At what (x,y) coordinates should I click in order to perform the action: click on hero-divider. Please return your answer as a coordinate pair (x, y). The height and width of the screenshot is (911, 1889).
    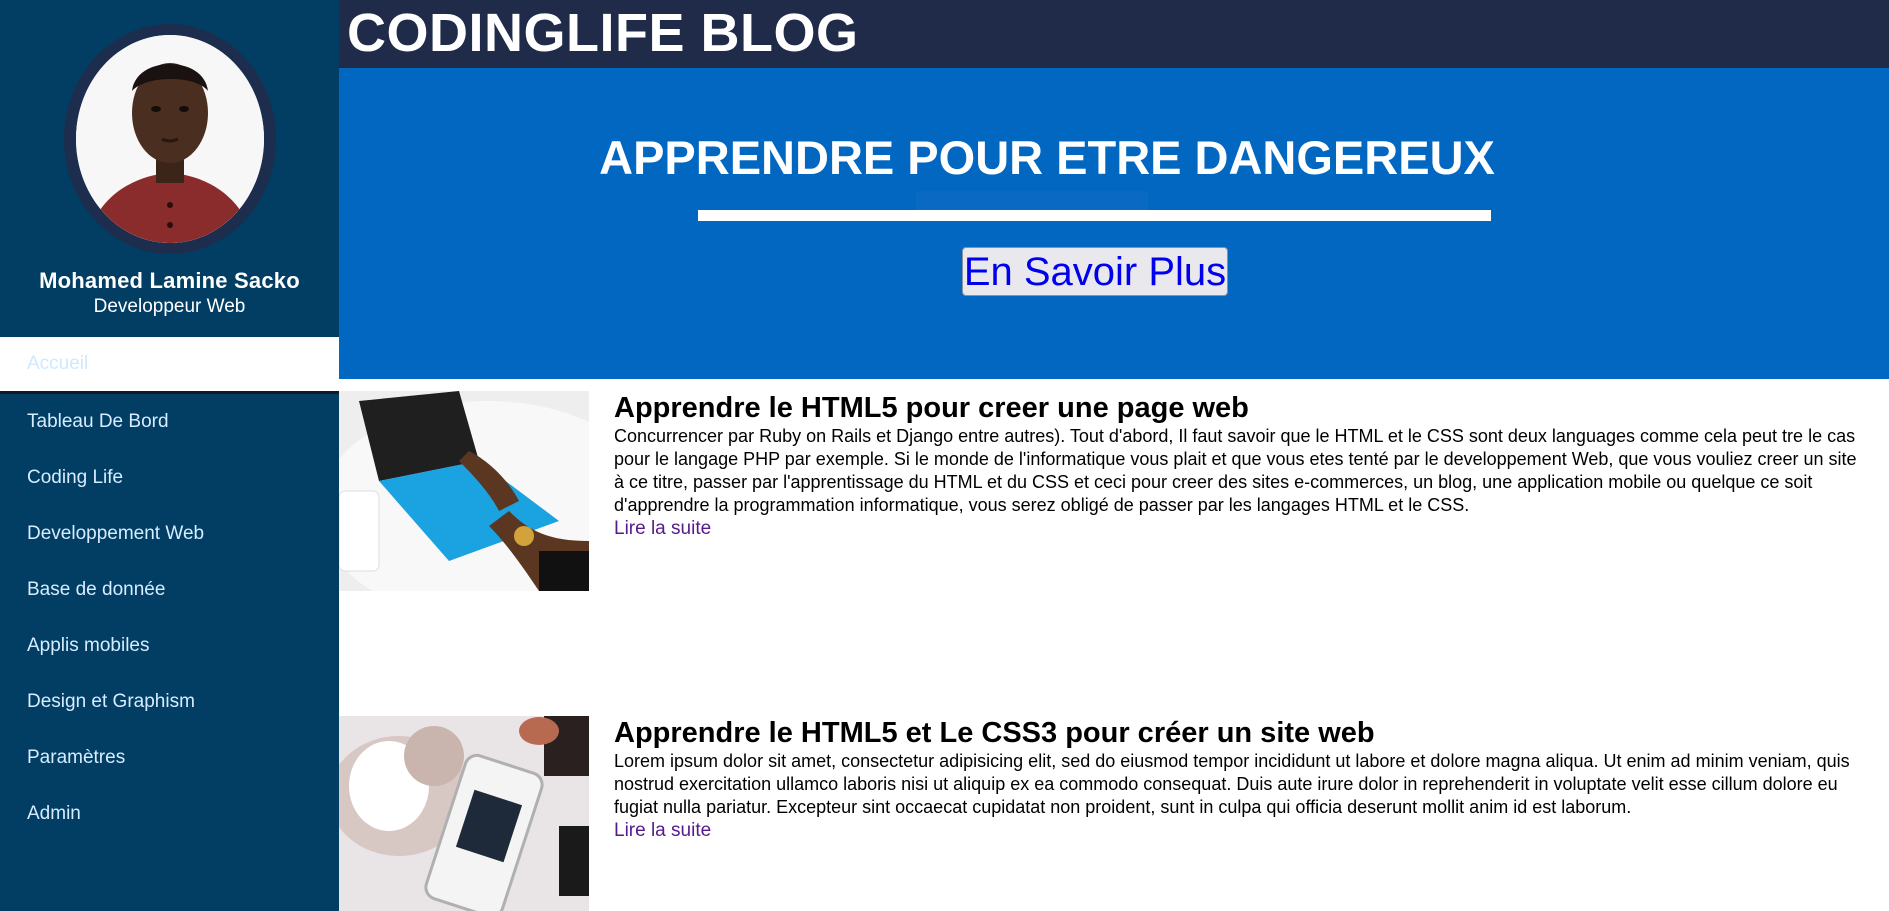
    Looking at the image, I should click on (1094, 215).